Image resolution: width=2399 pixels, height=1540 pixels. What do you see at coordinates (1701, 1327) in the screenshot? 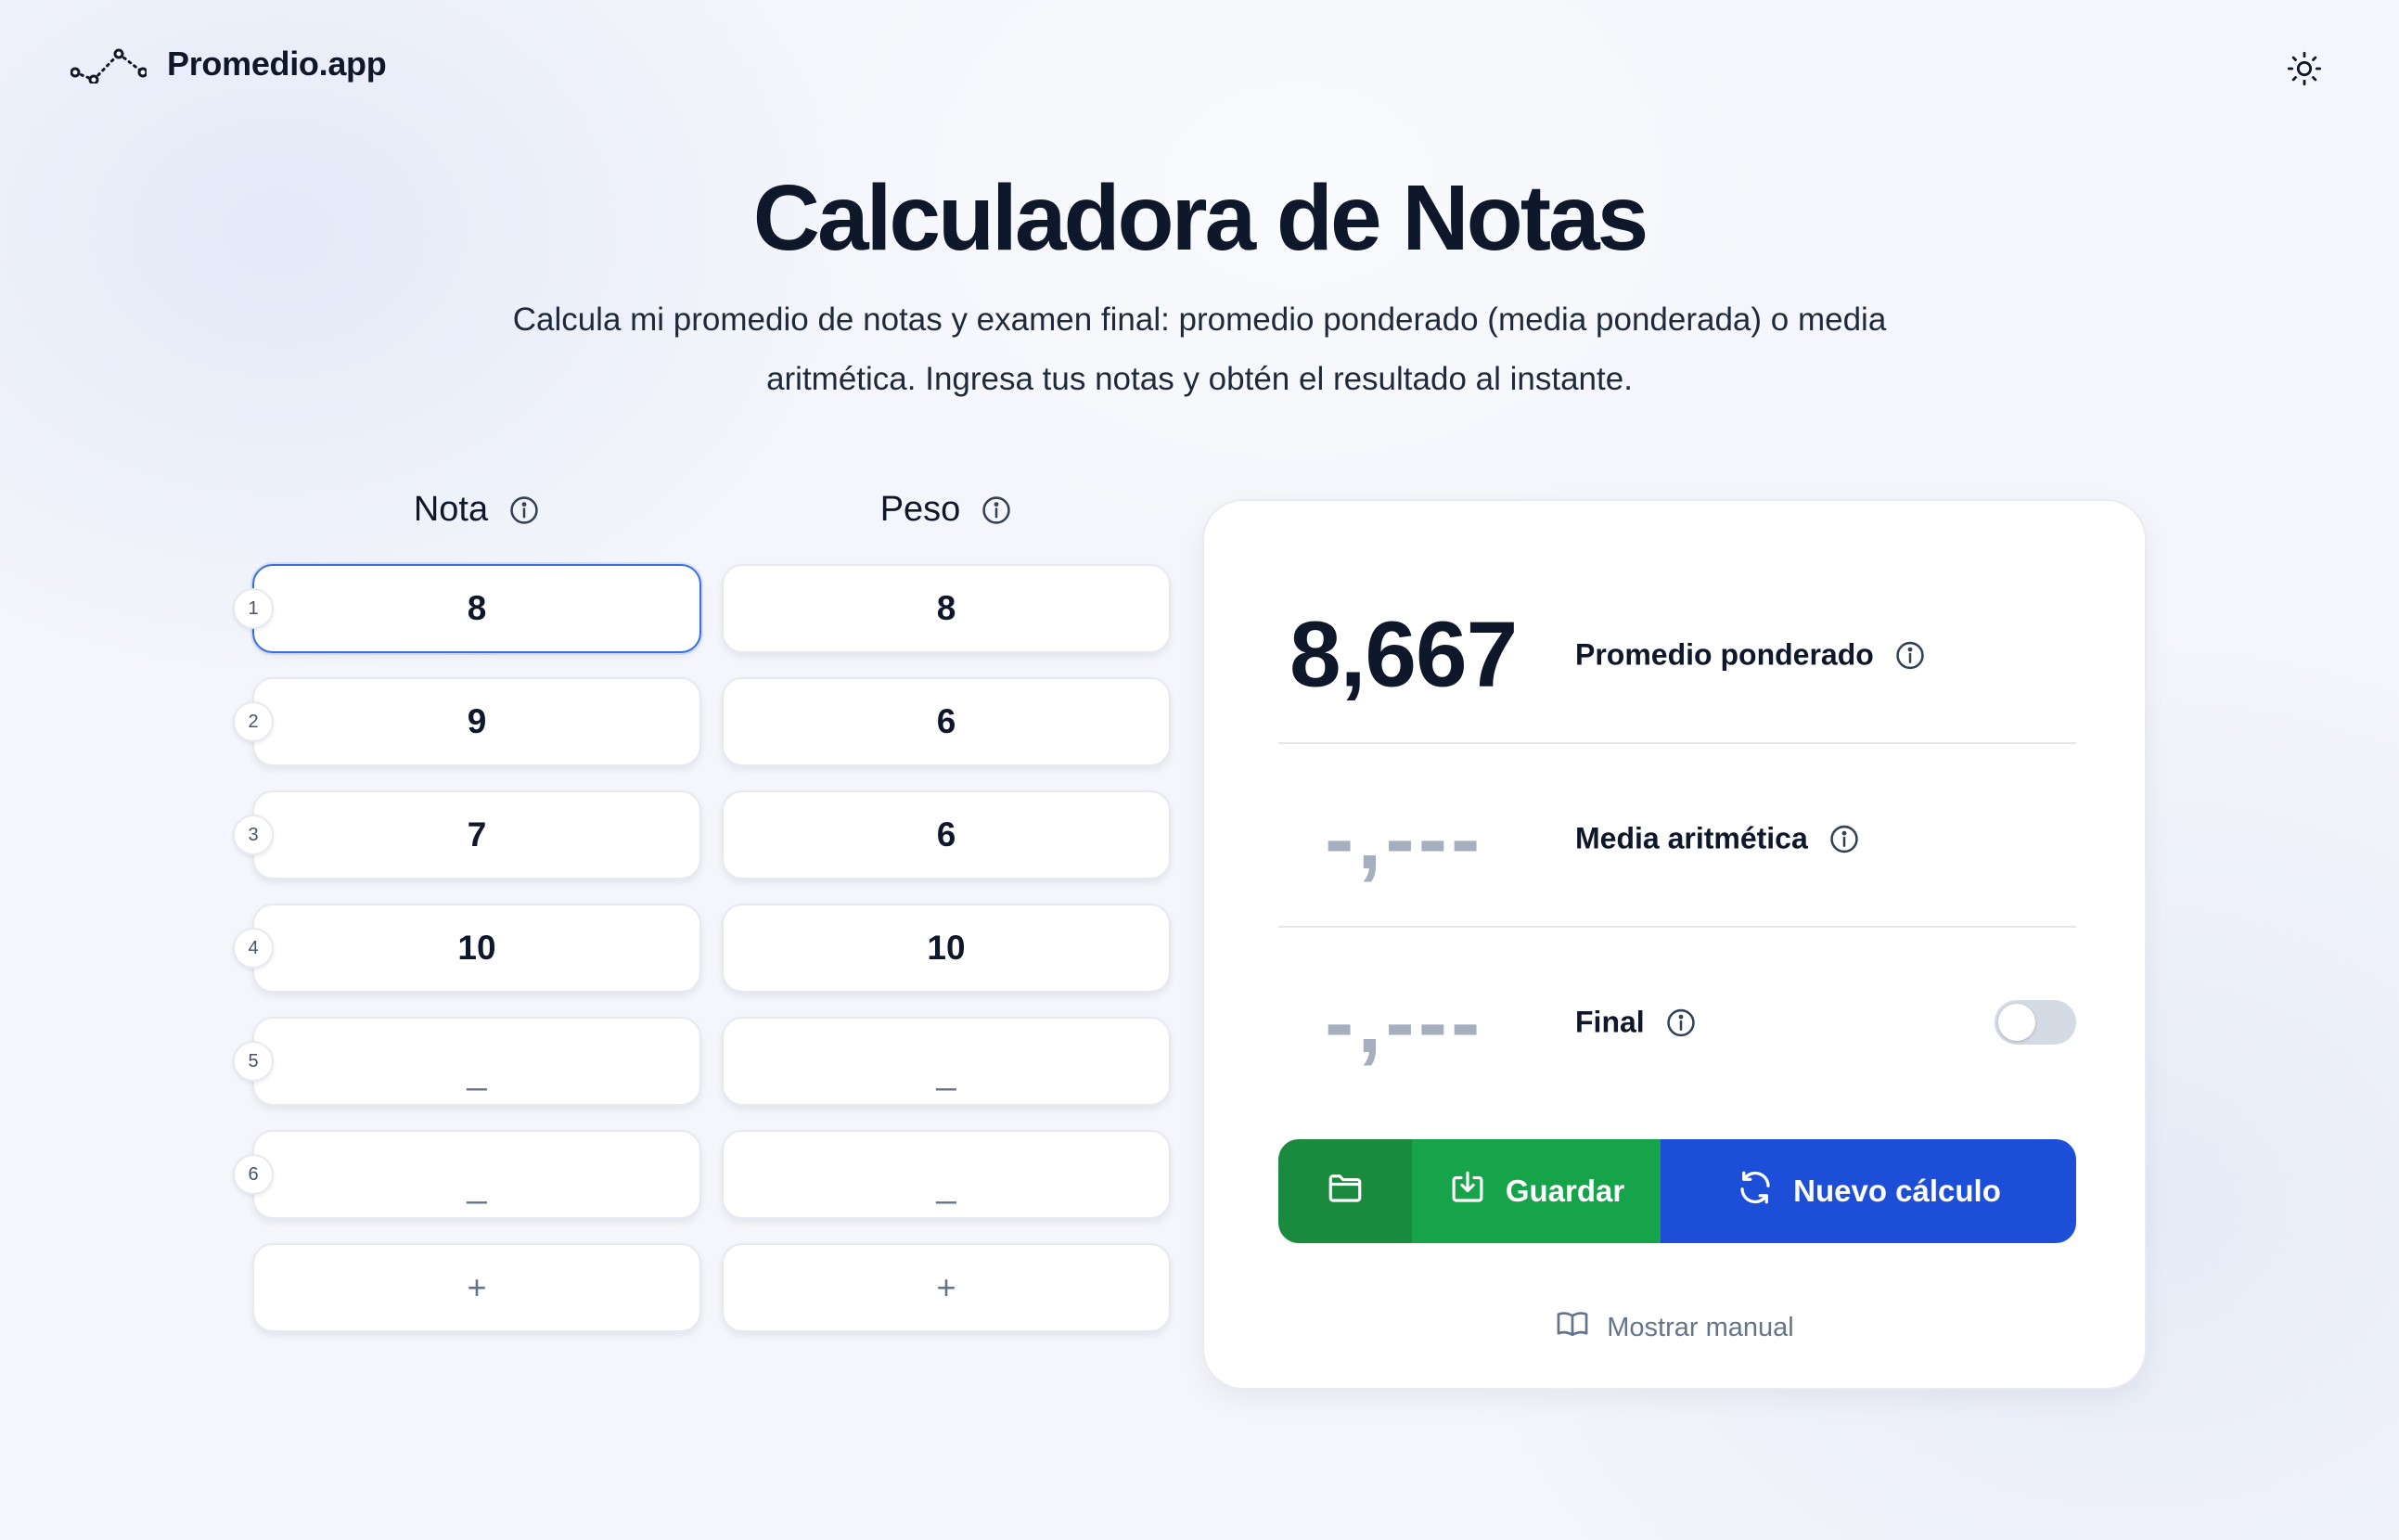
I see `show-manual-label: Mostrar manual` at bounding box center [1701, 1327].